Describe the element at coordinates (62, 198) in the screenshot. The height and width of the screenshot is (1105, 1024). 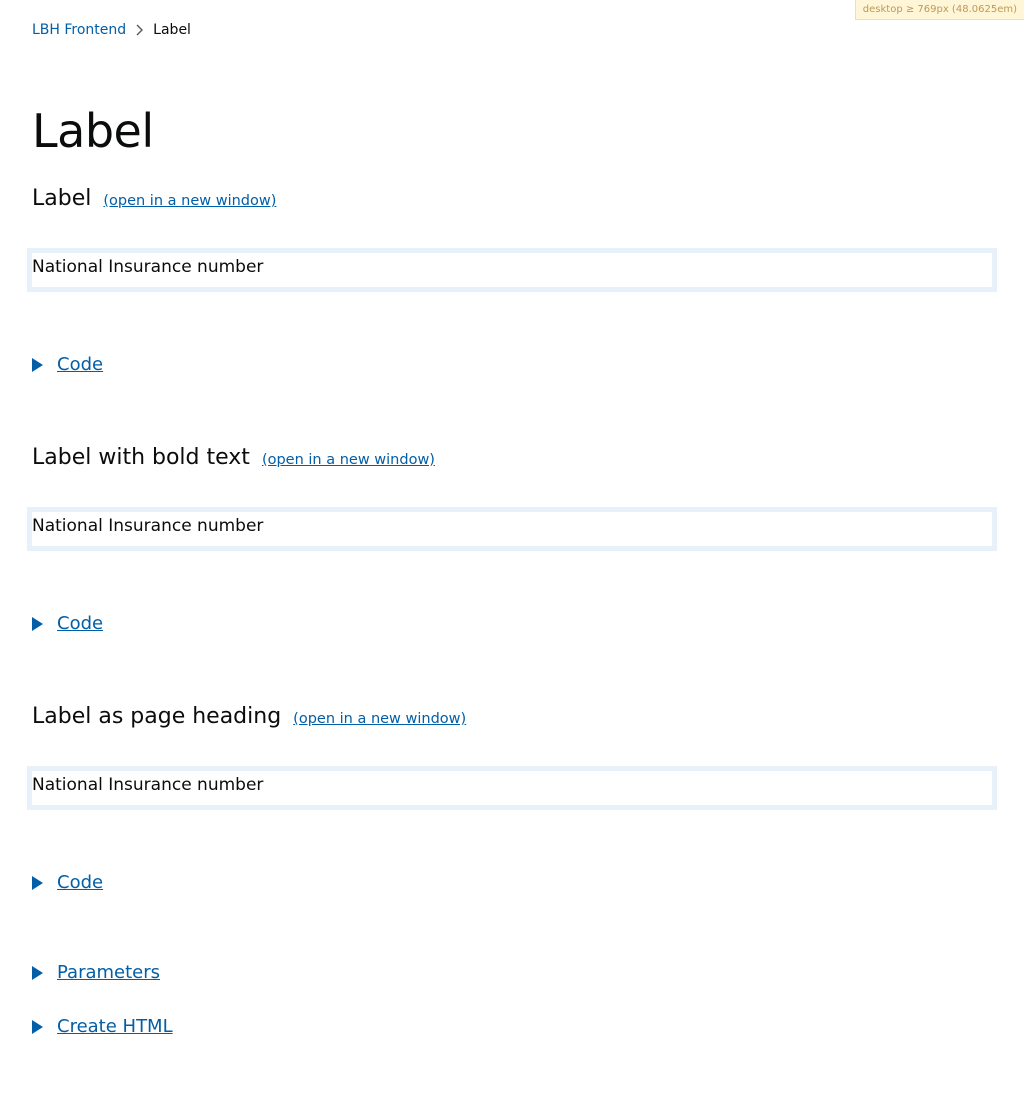
I see `section-title: Label` at that location.